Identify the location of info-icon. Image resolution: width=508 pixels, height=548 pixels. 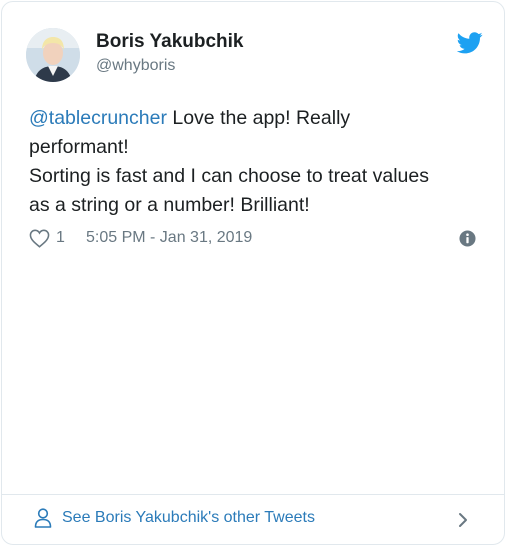
(467, 238).